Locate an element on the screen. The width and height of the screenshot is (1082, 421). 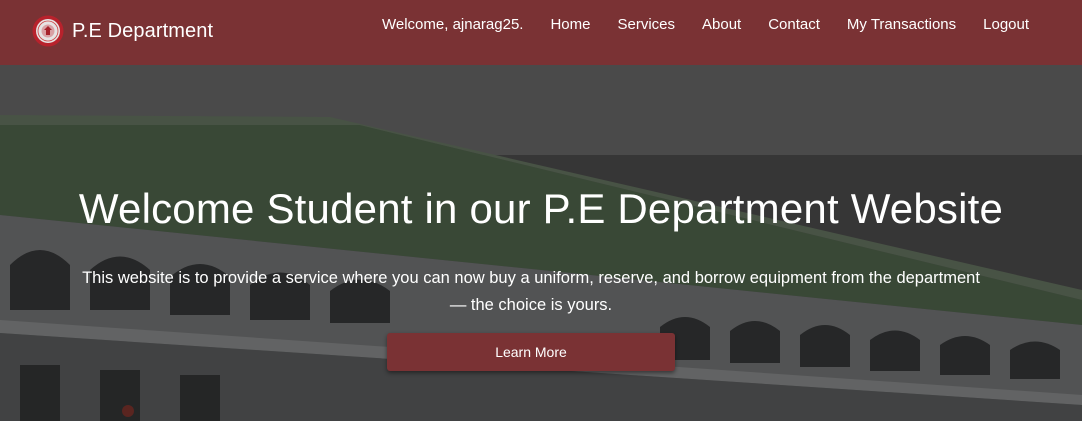
welcome-user-link: Welcome, ajnarag25. is located at coordinates (452, 24).